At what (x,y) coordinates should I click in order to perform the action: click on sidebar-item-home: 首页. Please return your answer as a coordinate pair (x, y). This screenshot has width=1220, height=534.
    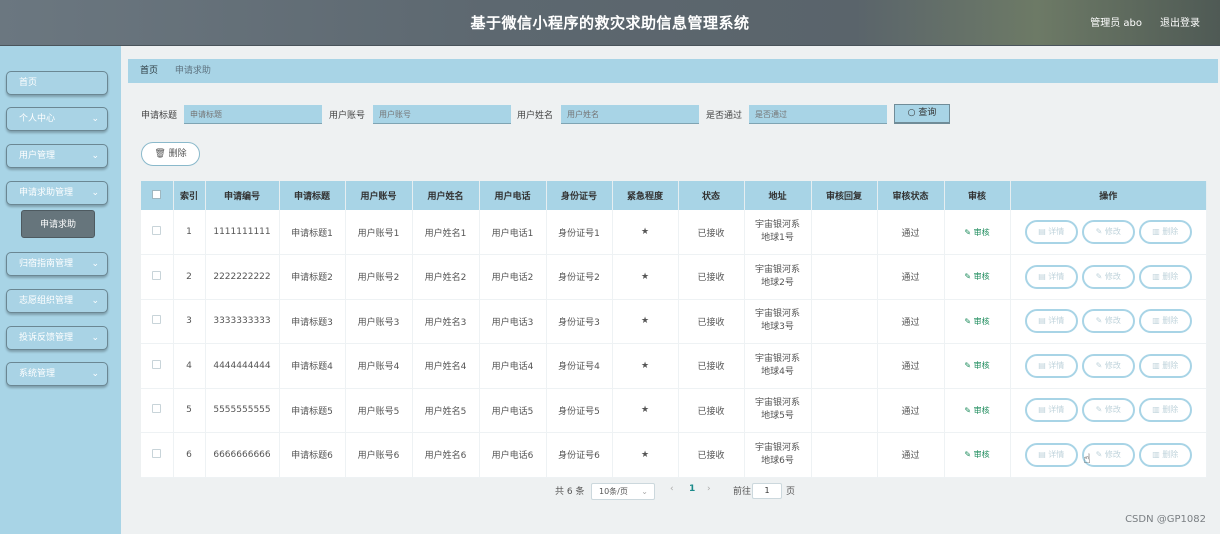
    Looking at the image, I should click on (57, 83).